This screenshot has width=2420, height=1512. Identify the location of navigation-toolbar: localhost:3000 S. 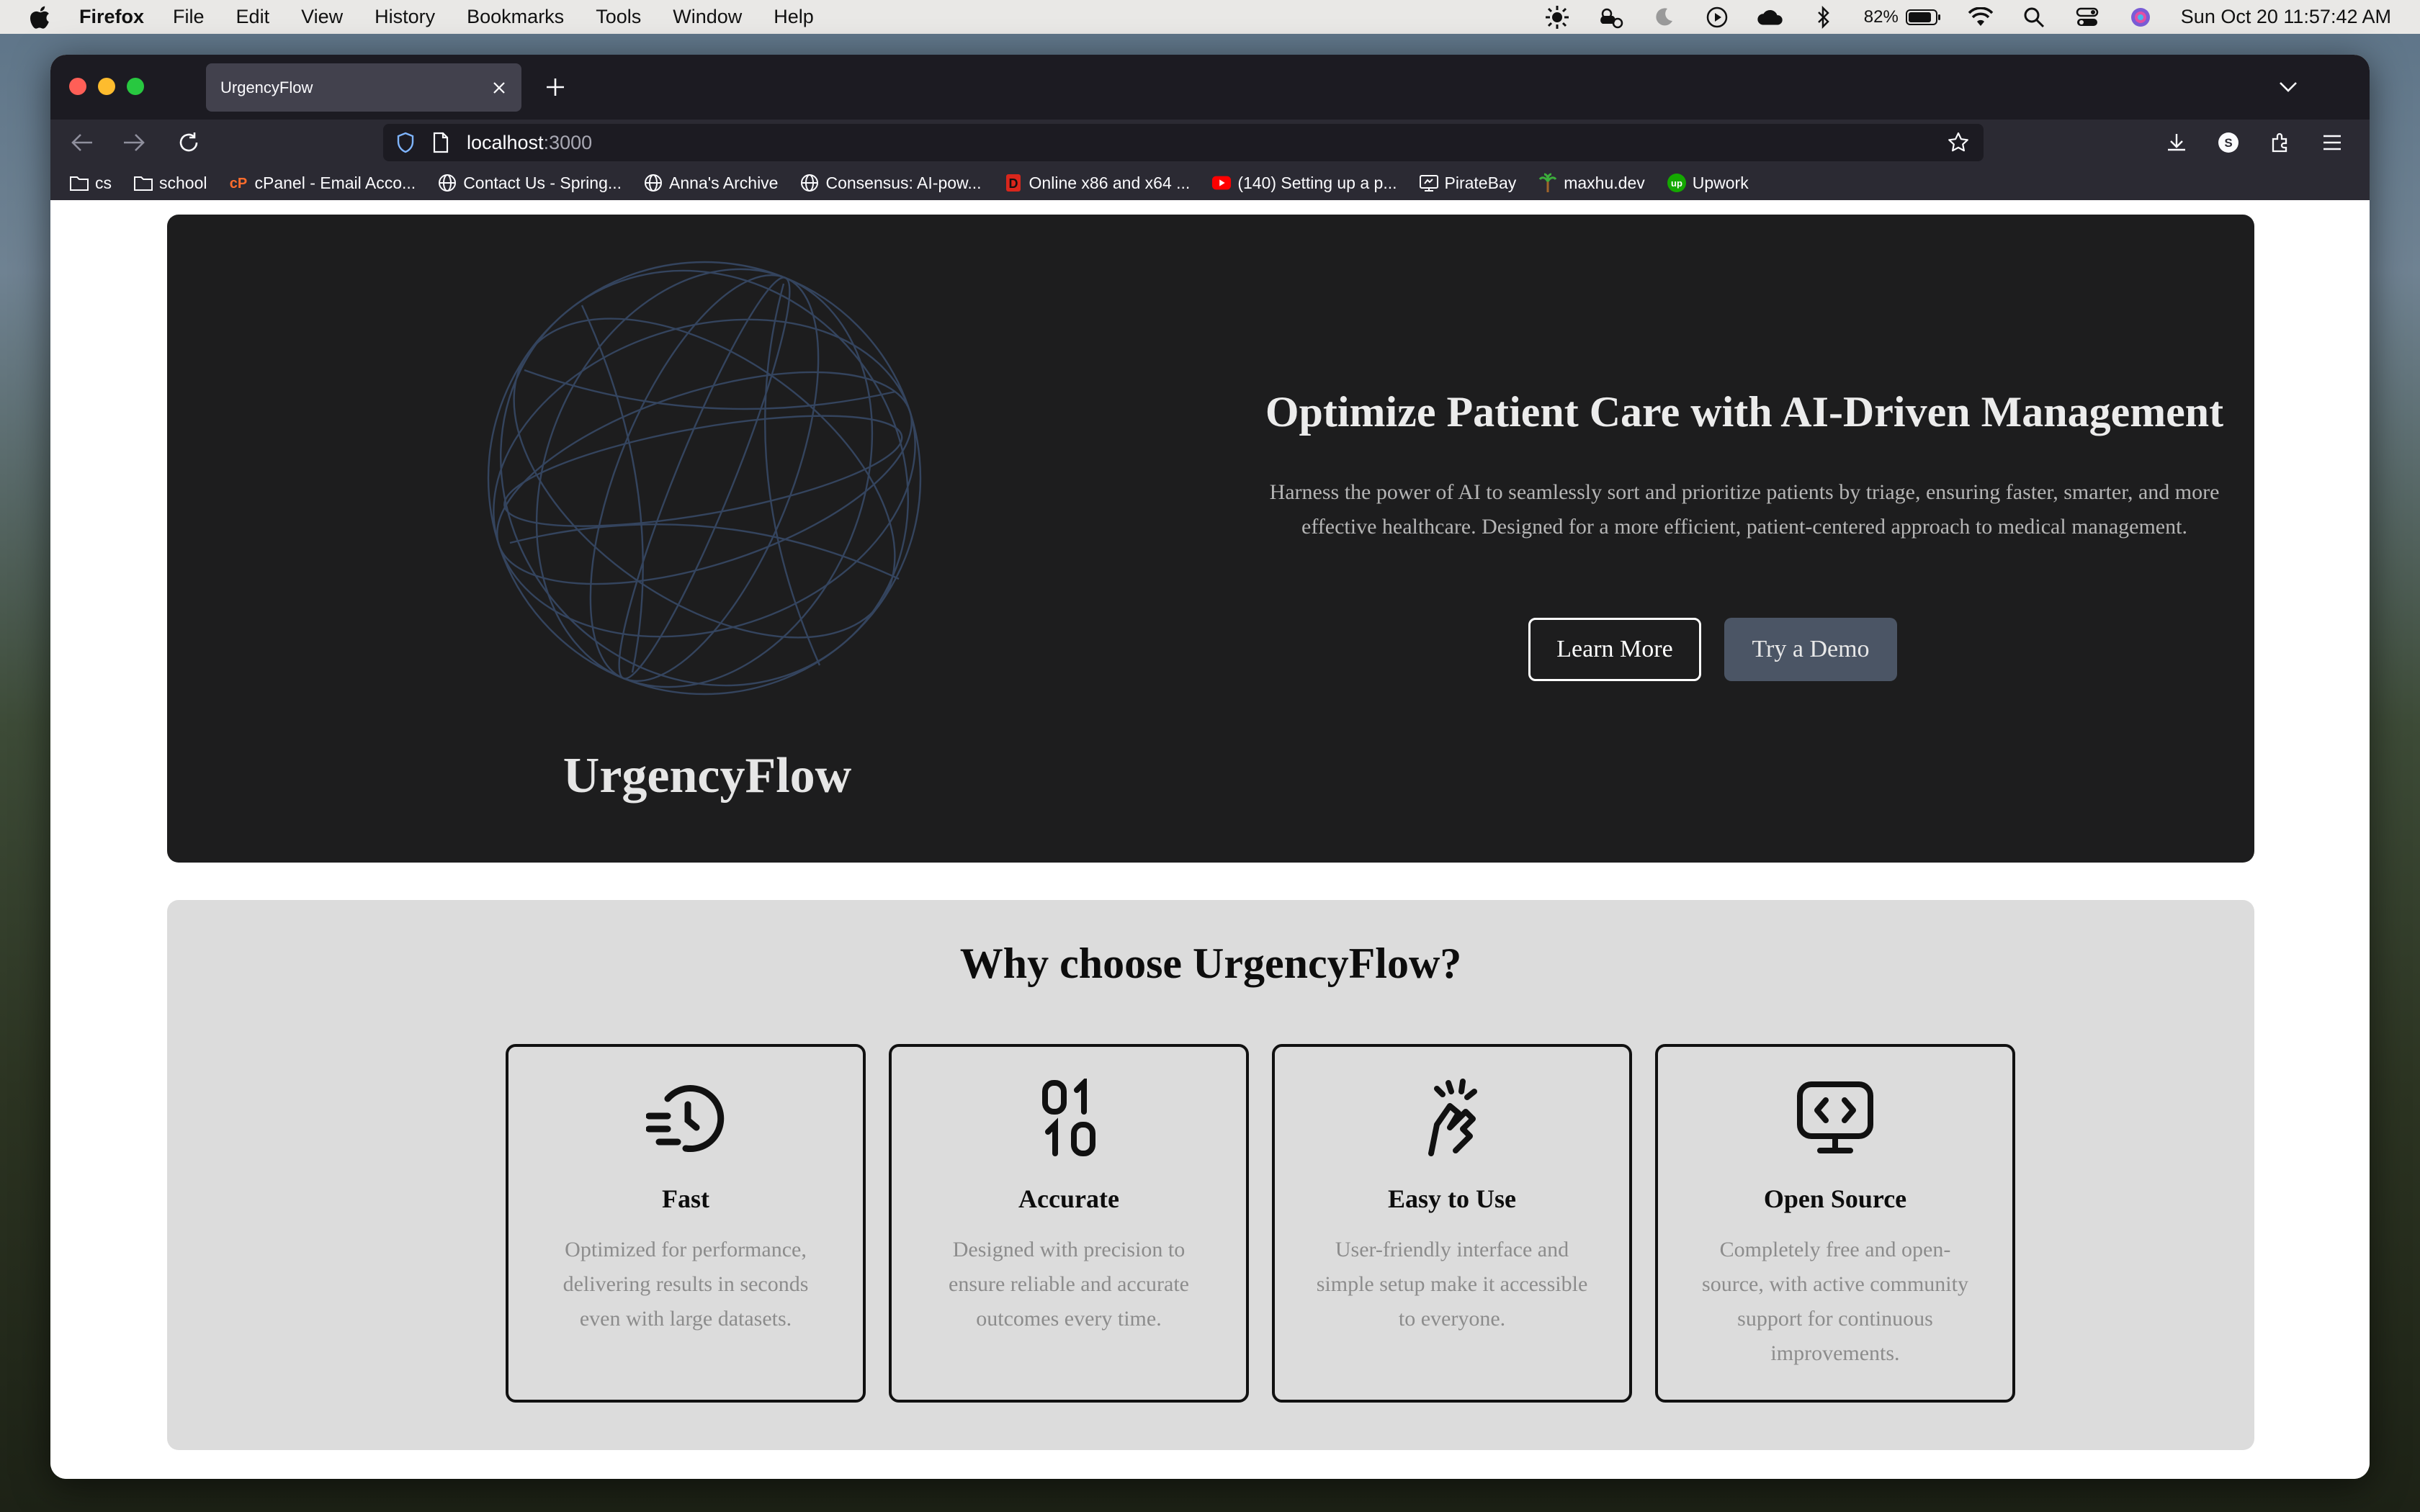
(1210, 143).